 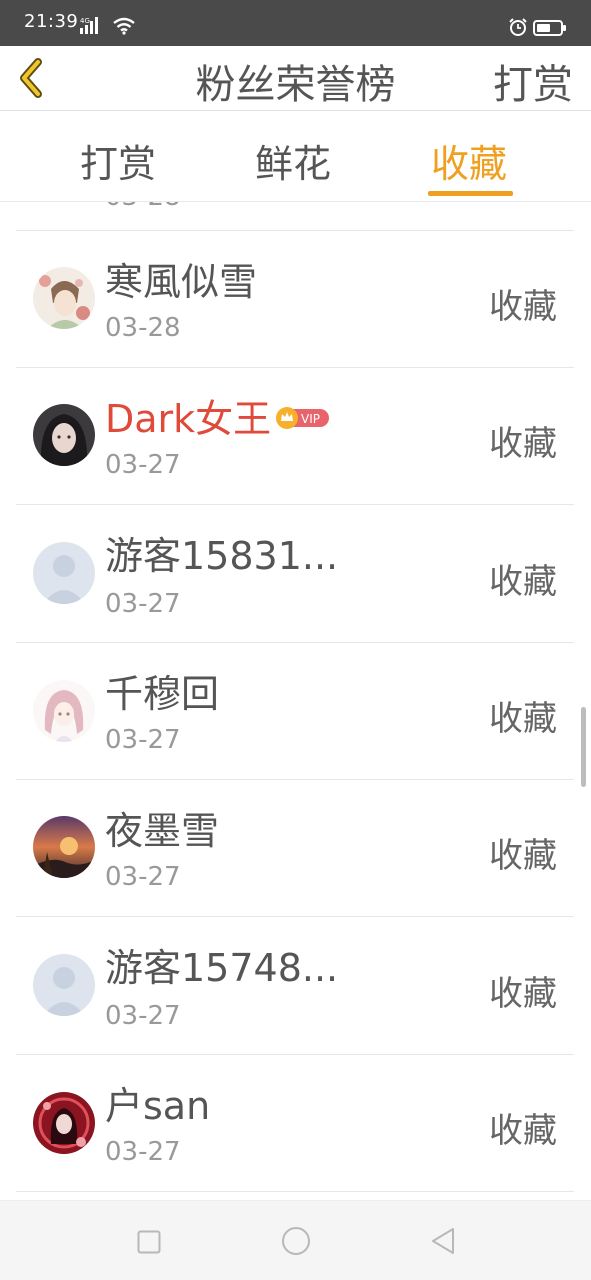 I want to click on active-tab-indicator, so click(x=470, y=193).